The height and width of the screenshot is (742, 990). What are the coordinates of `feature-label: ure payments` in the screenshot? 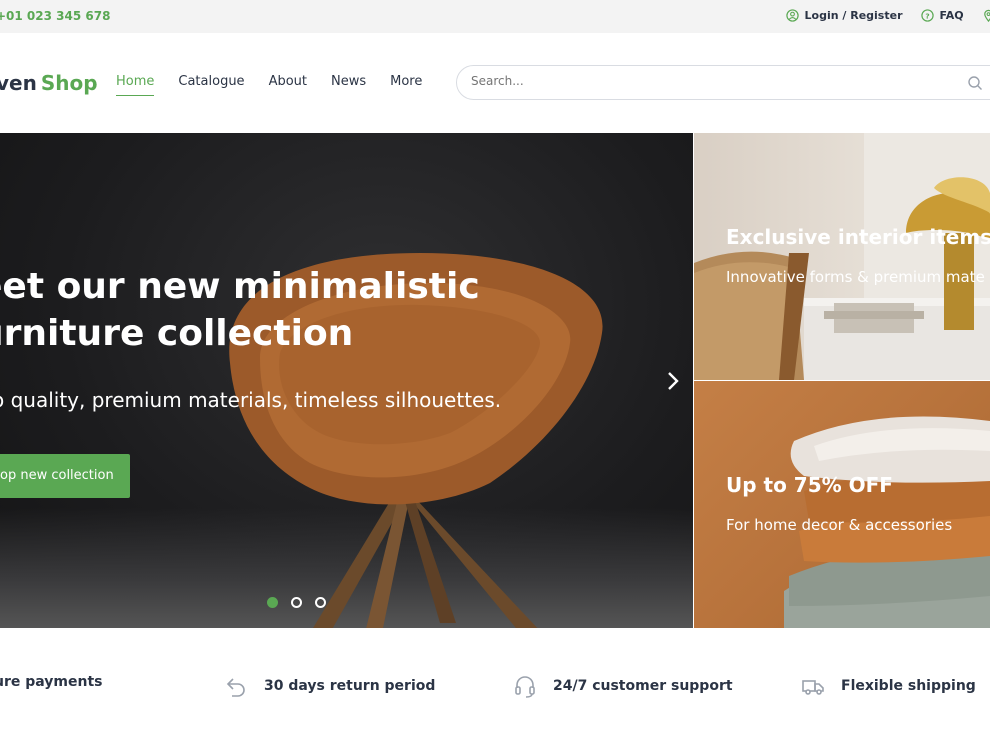 It's located at (51, 682).